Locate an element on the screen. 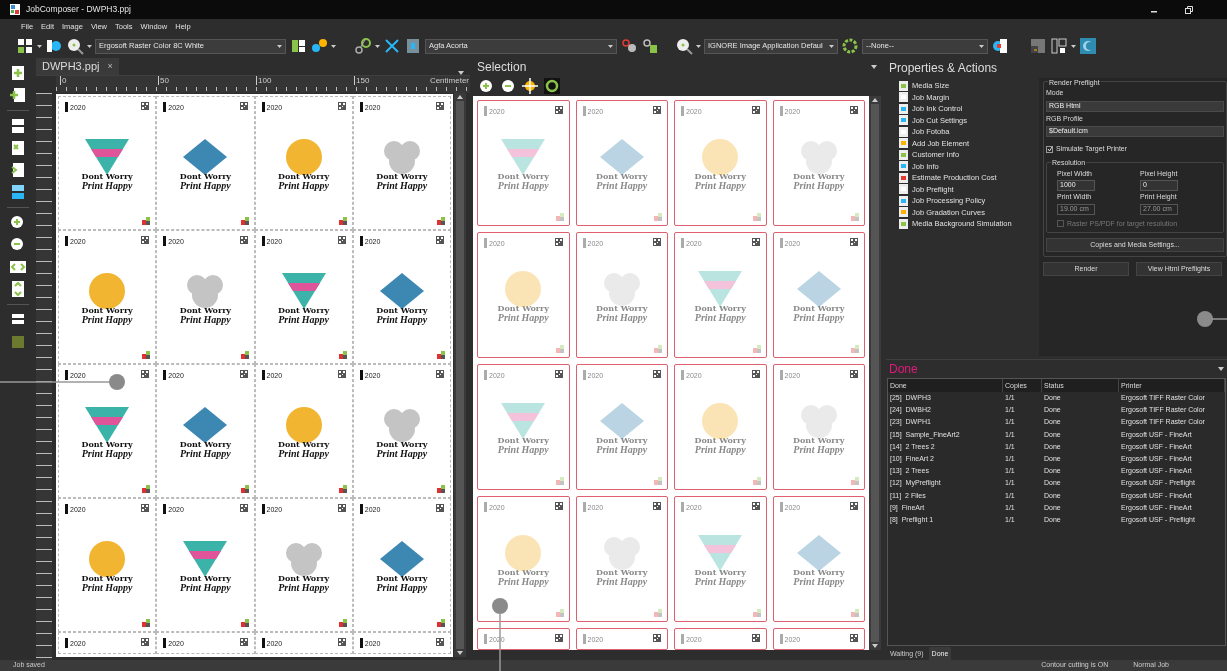 Image resolution: width=1227 pixels, height=671 pixels. grid-icon is located at coordinates (25, 46).